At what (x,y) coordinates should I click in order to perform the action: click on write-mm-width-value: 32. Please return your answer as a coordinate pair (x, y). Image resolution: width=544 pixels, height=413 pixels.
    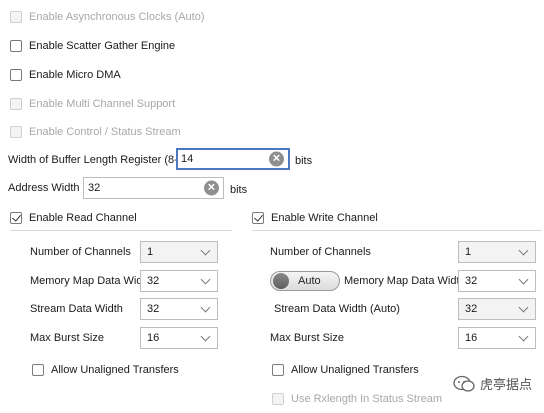
    Looking at the image, I should click on (471, 281).